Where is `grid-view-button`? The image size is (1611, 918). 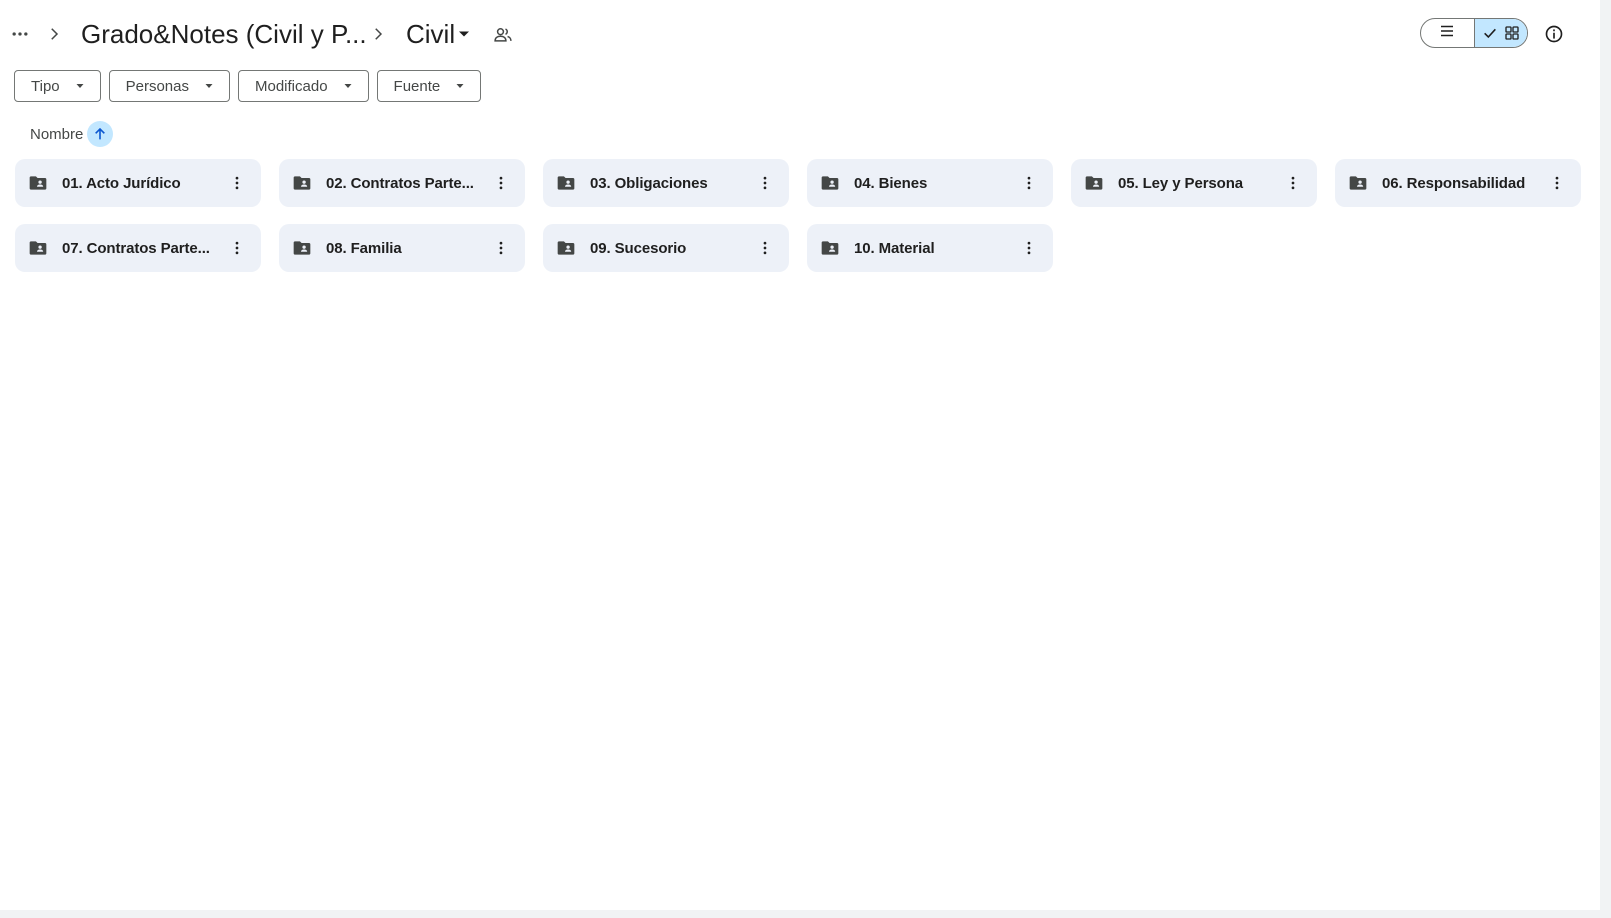
grid-view-button is located at coordinates (1500, 33).